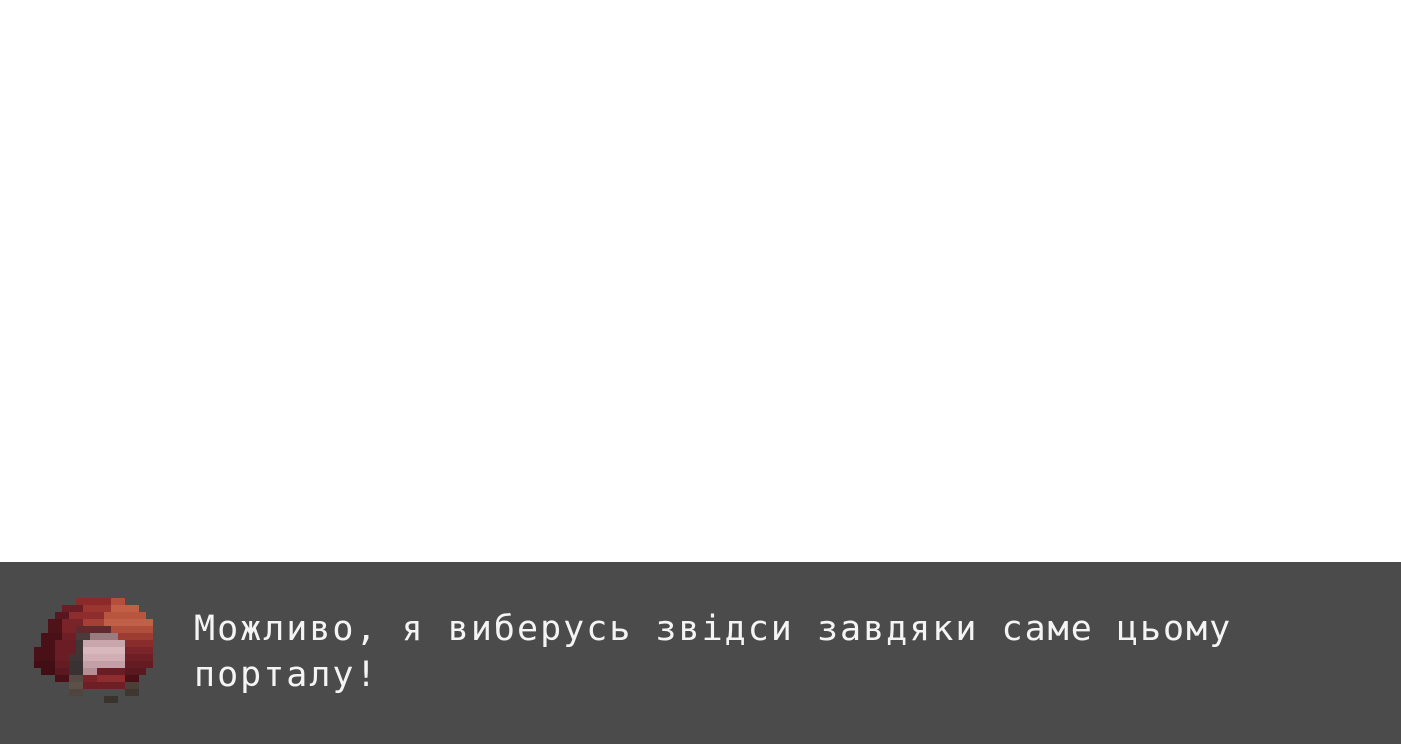  I want to click on speaker-portrait-icon, so click(97, 654).